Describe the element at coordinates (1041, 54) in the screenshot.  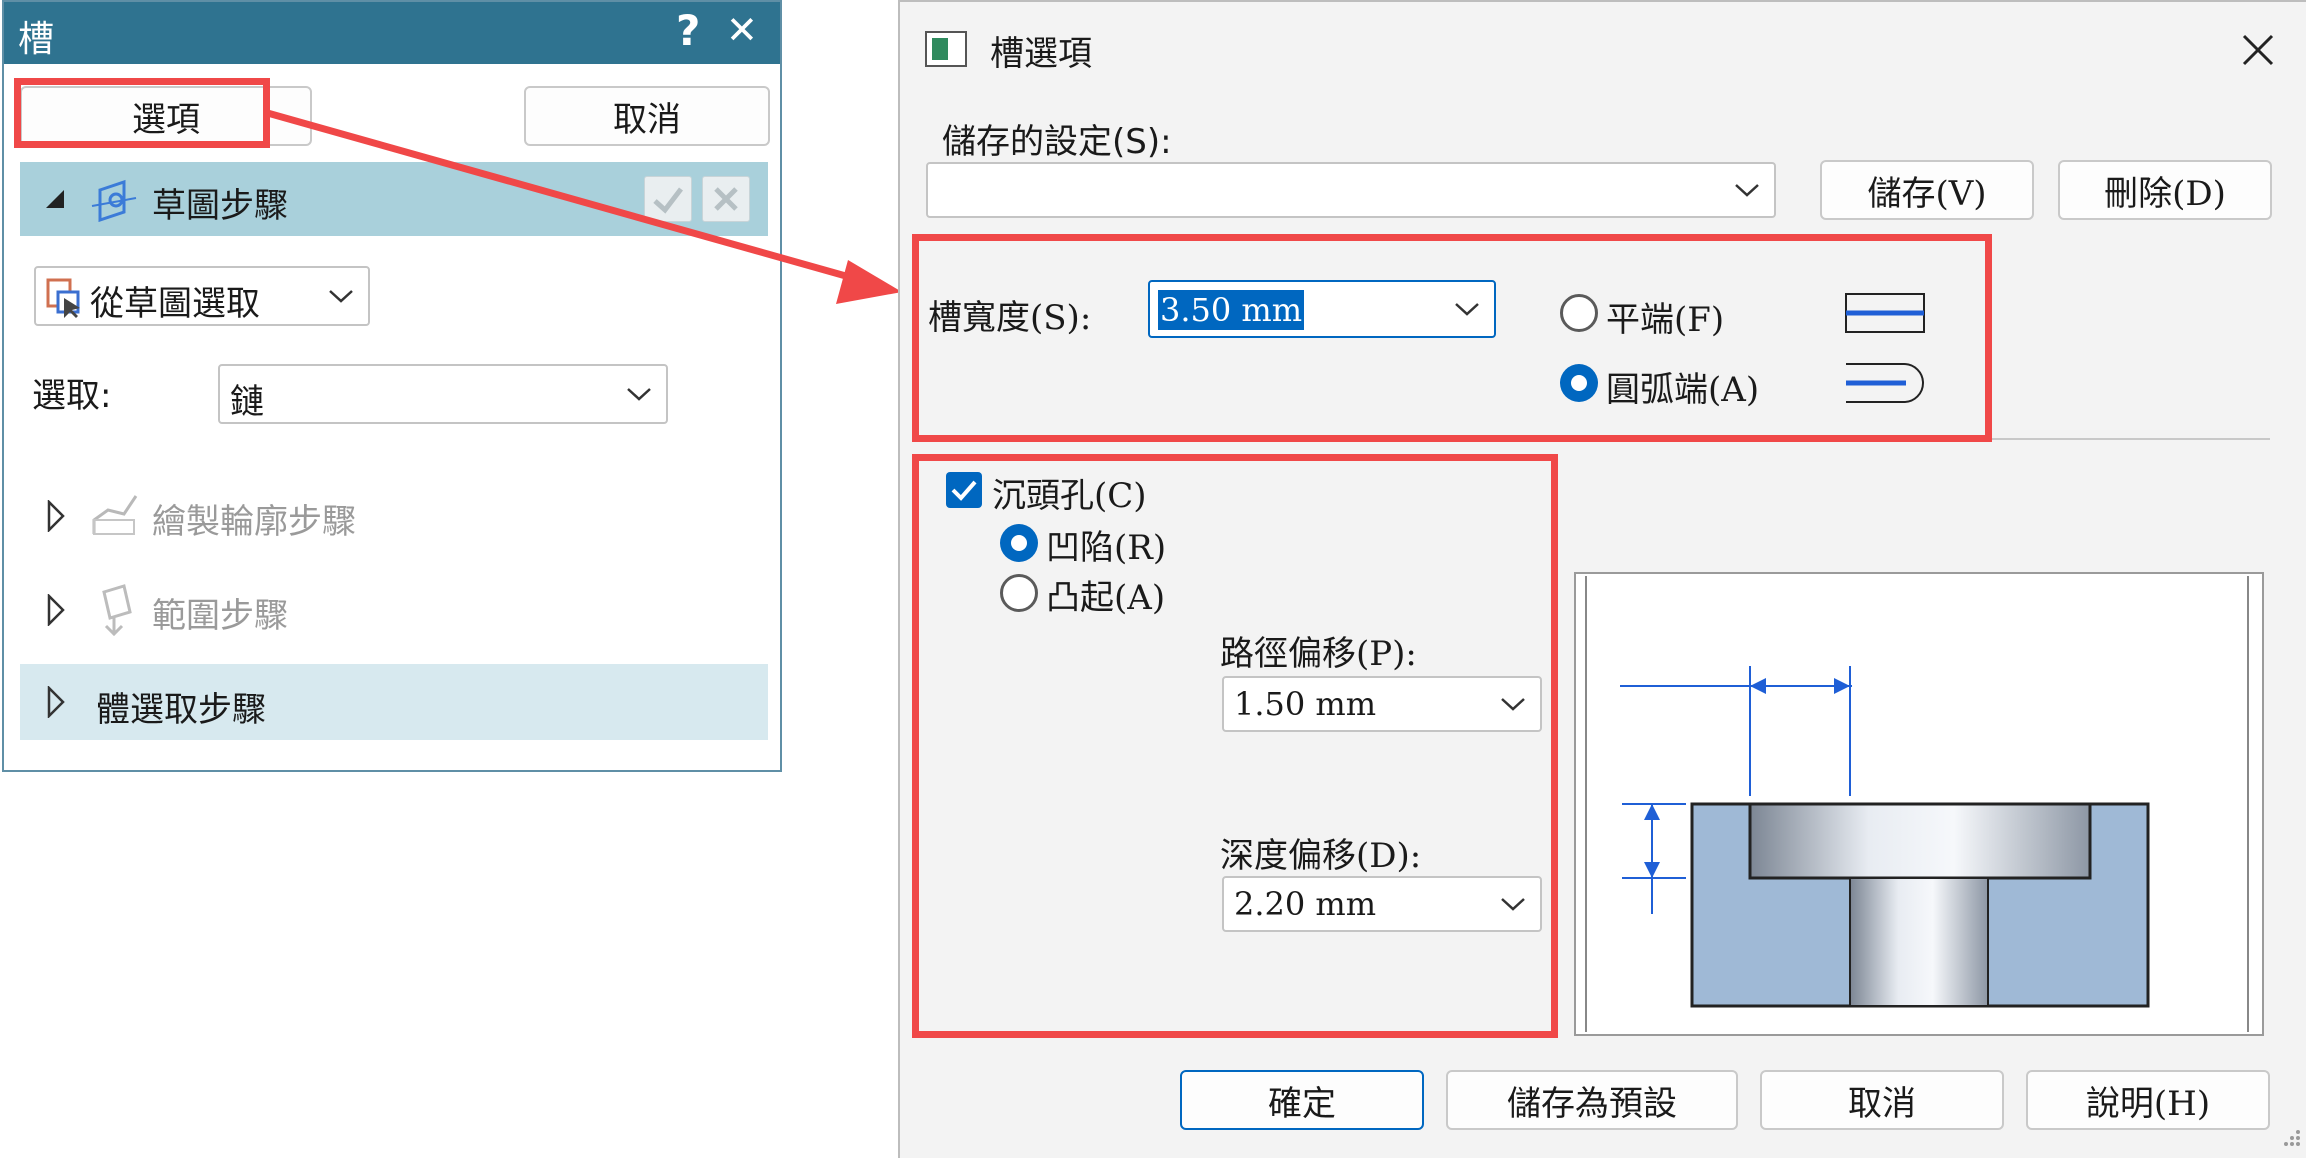
I see `dialog-title: 槽選項` at that location.